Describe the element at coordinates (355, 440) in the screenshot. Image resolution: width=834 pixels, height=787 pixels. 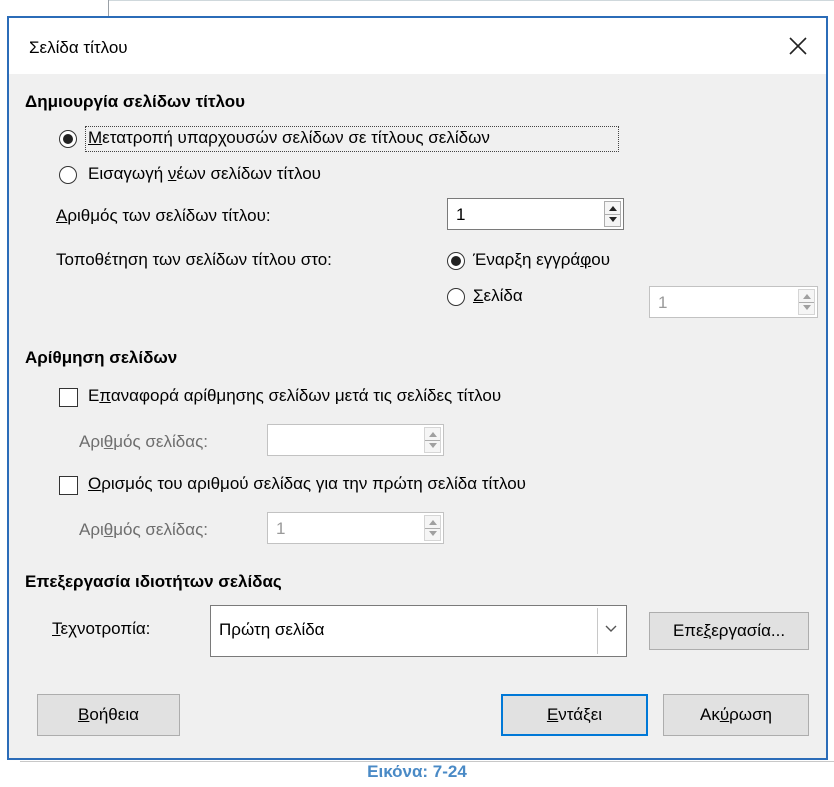
I see `reset-page-number-spin` at that location.